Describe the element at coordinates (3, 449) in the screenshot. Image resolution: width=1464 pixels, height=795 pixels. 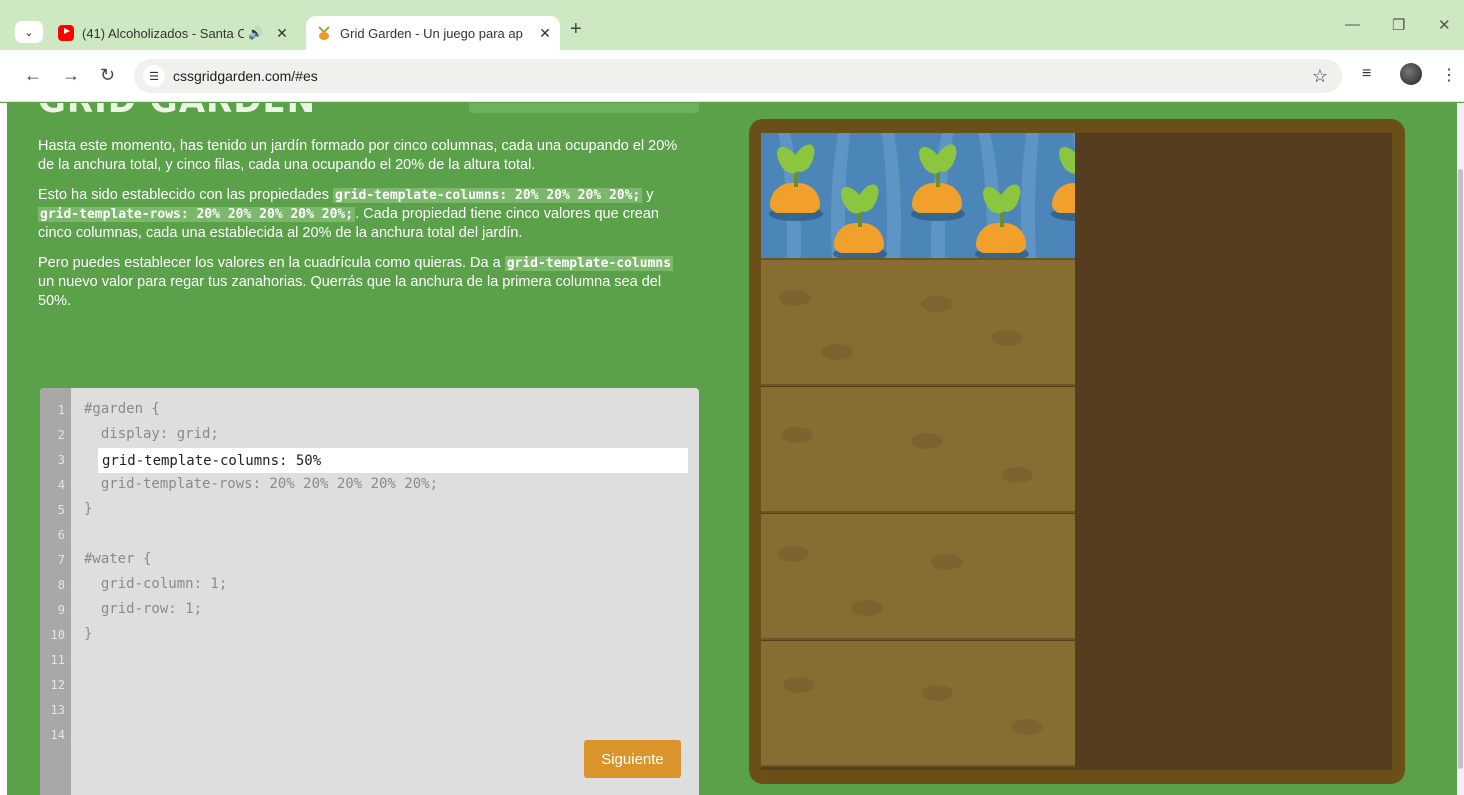
I see `page-edge` at that location.